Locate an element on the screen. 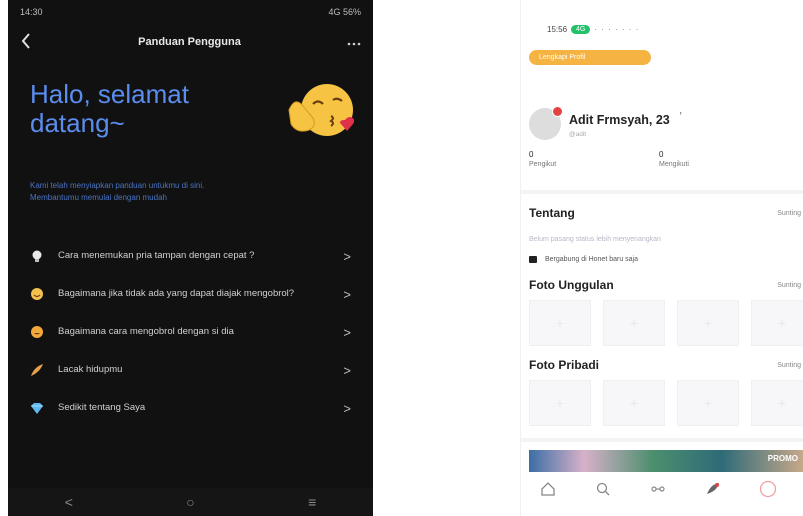  profile-header: Adit Frmsyah, 23 ′ @adit is located at coordinates (605, 123).